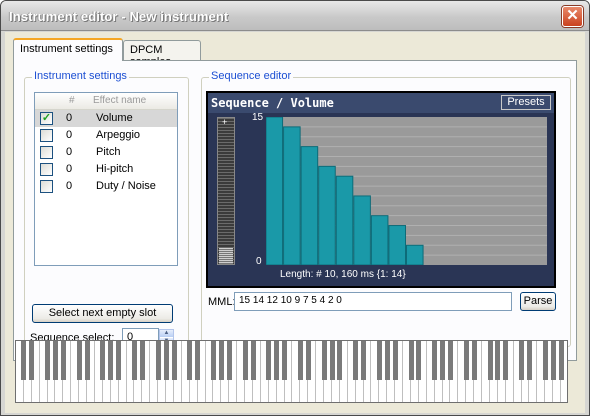  Describe the element at coordinates (119, 16) in the screenshot. I see `window-title: Instrument editor - New instrument` at that location.